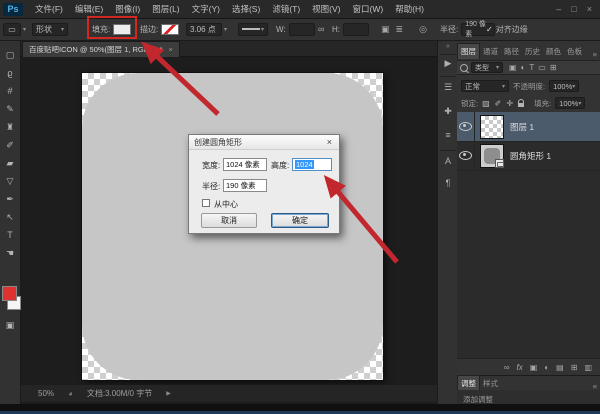 The image size is (600, 414). I want to click on tab-swatches: 色板, so click(574, 51).